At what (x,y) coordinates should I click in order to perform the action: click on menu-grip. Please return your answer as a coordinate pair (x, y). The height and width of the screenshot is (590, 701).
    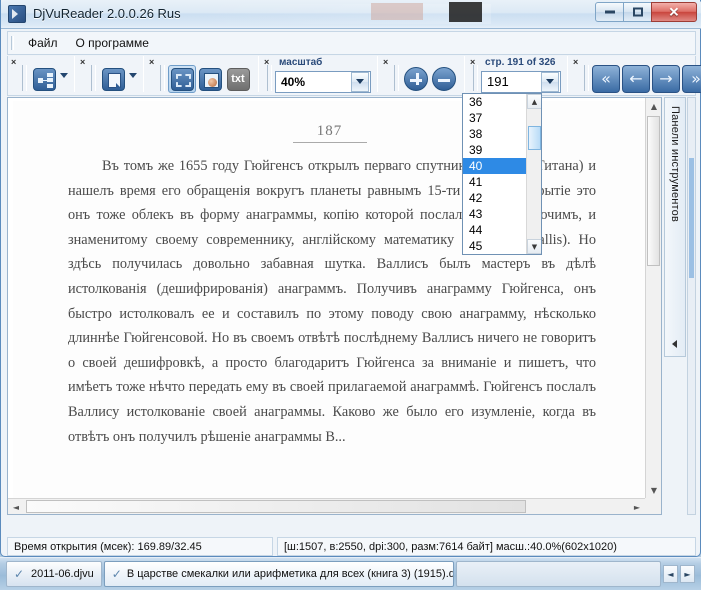
    Looking at the image, I should click on (12, 43).